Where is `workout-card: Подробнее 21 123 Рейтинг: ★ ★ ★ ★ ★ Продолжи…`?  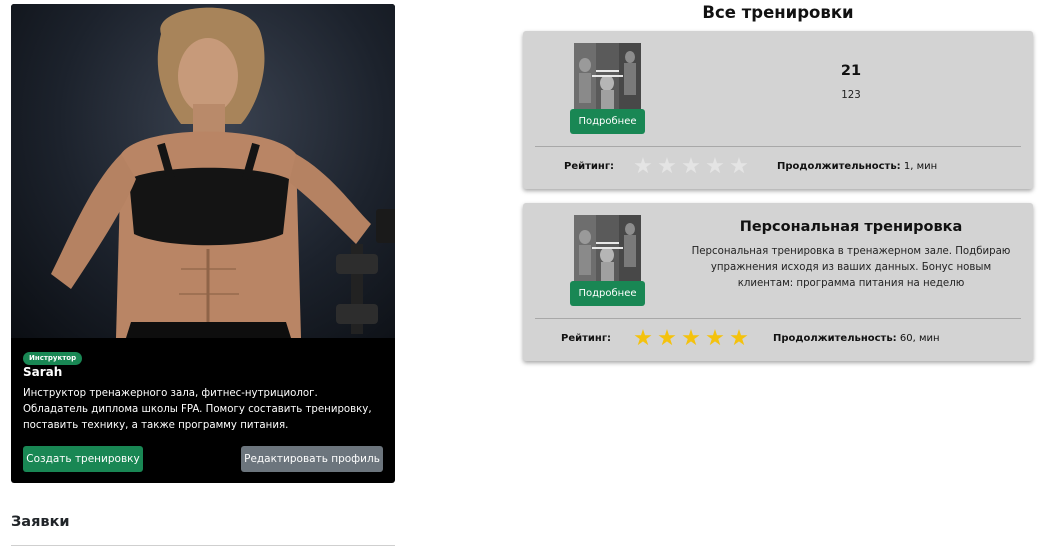
workout-card: Подробнее 21 123 Рейтинг: ★ ★ ★ ★ ★ Продолжи… is located at coordinates (778, 110).